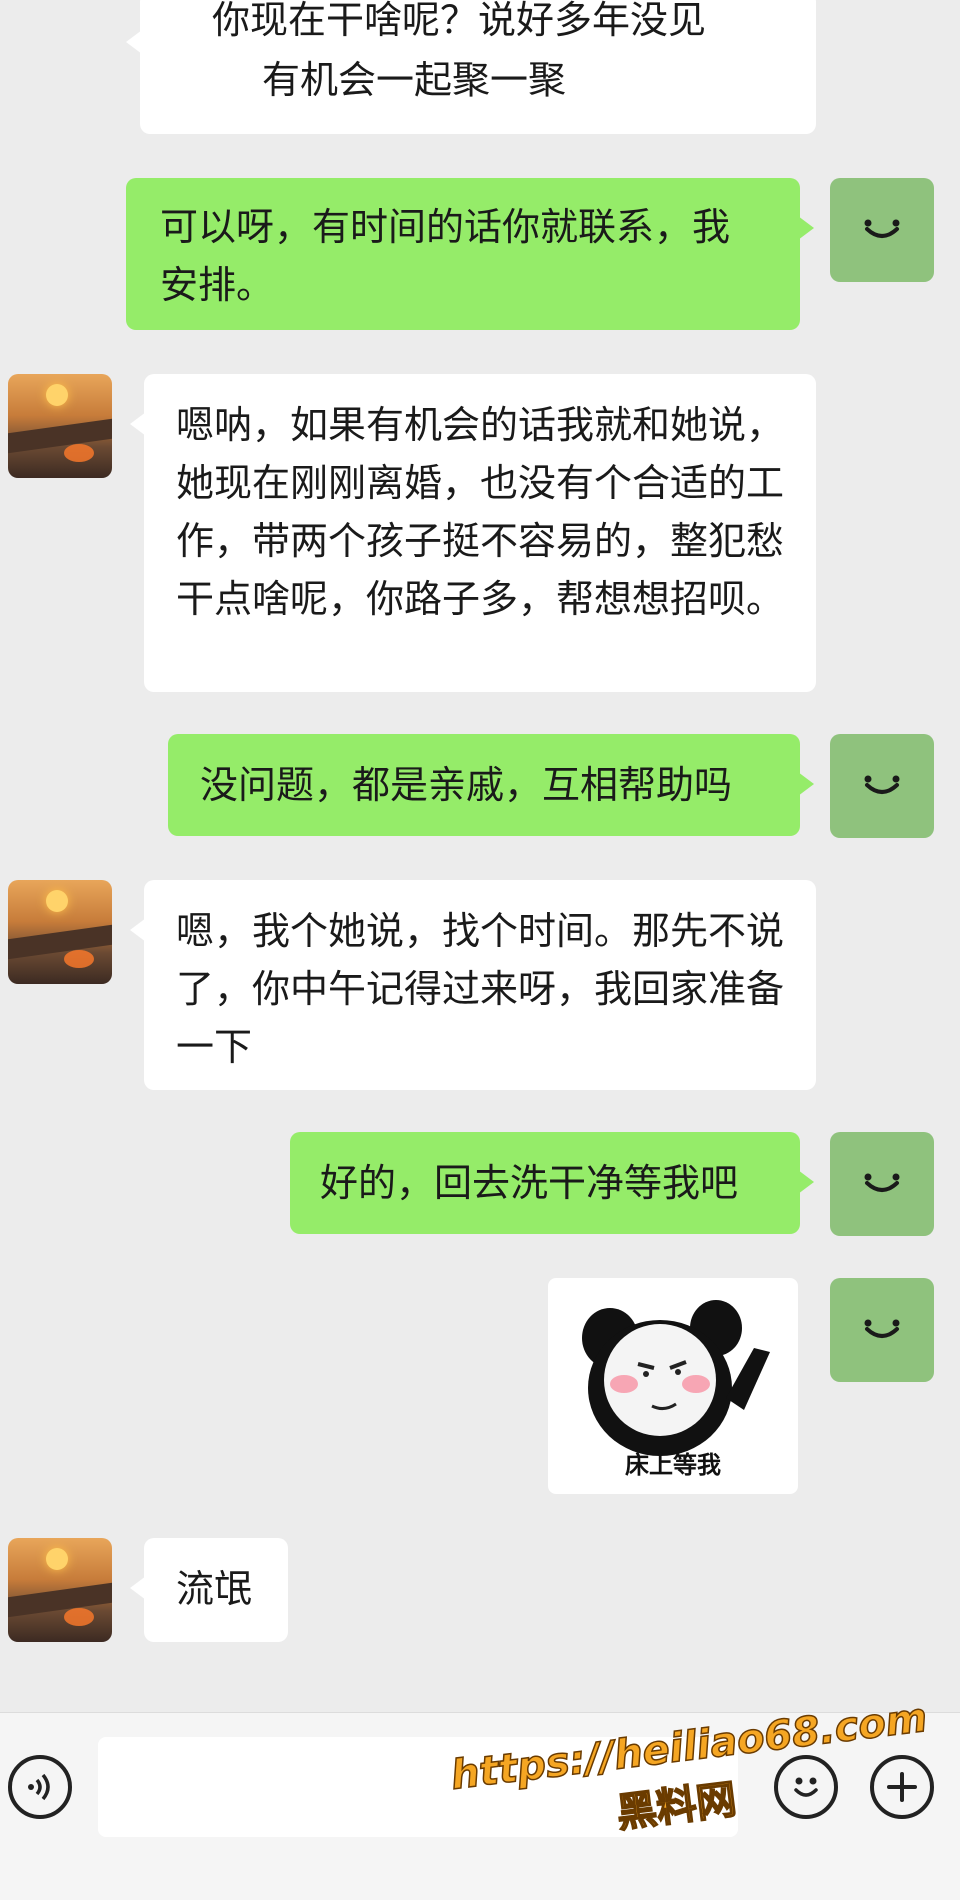  I want to click on message-bubble: 你现在干啥呢？说好多年没见 有机会一起聚一聚, so click(471, 67).